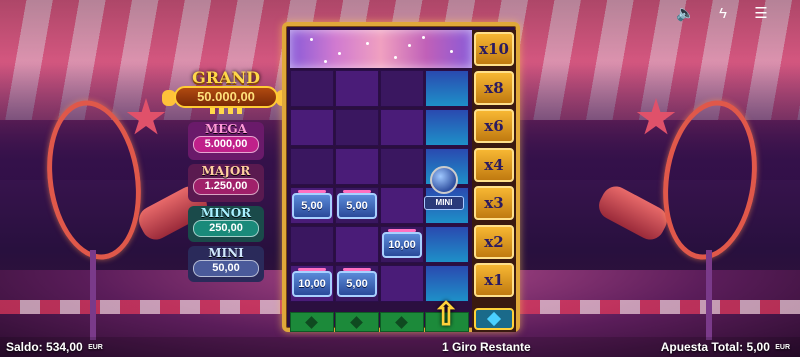 The height and width of the screenshot is (357, 800). What do you see at coordinates (685, 14) in the screenshot?
I see `sound-icon: 🔈` at bounding box center [685, 14].